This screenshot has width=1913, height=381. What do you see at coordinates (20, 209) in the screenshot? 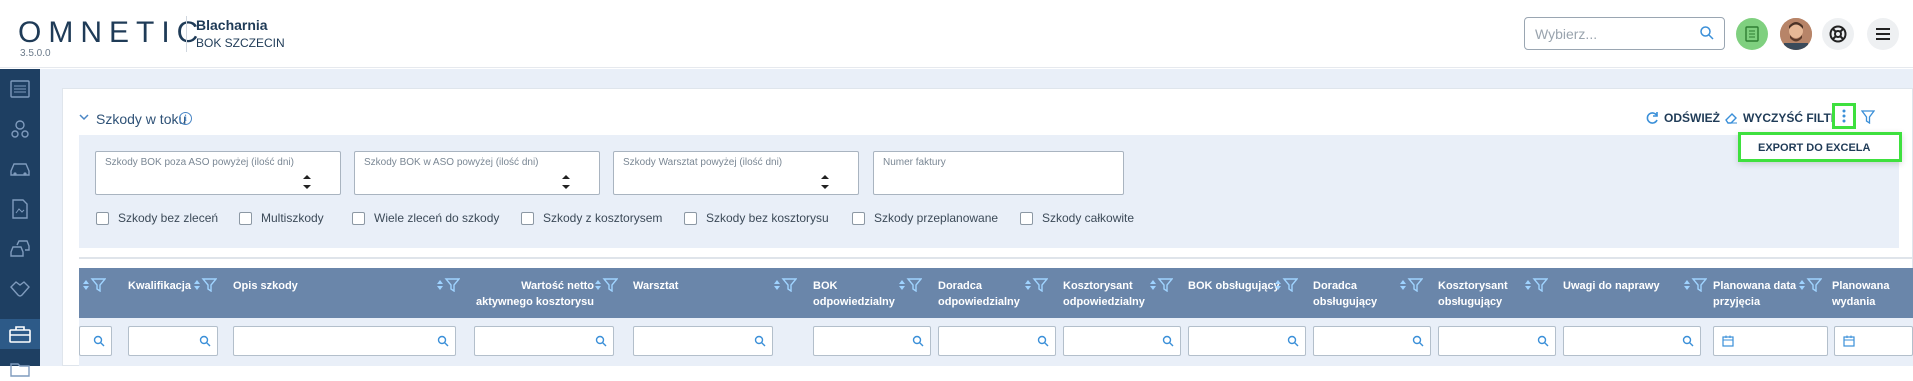
I see `document-icon` at bounding box center [20, 209].